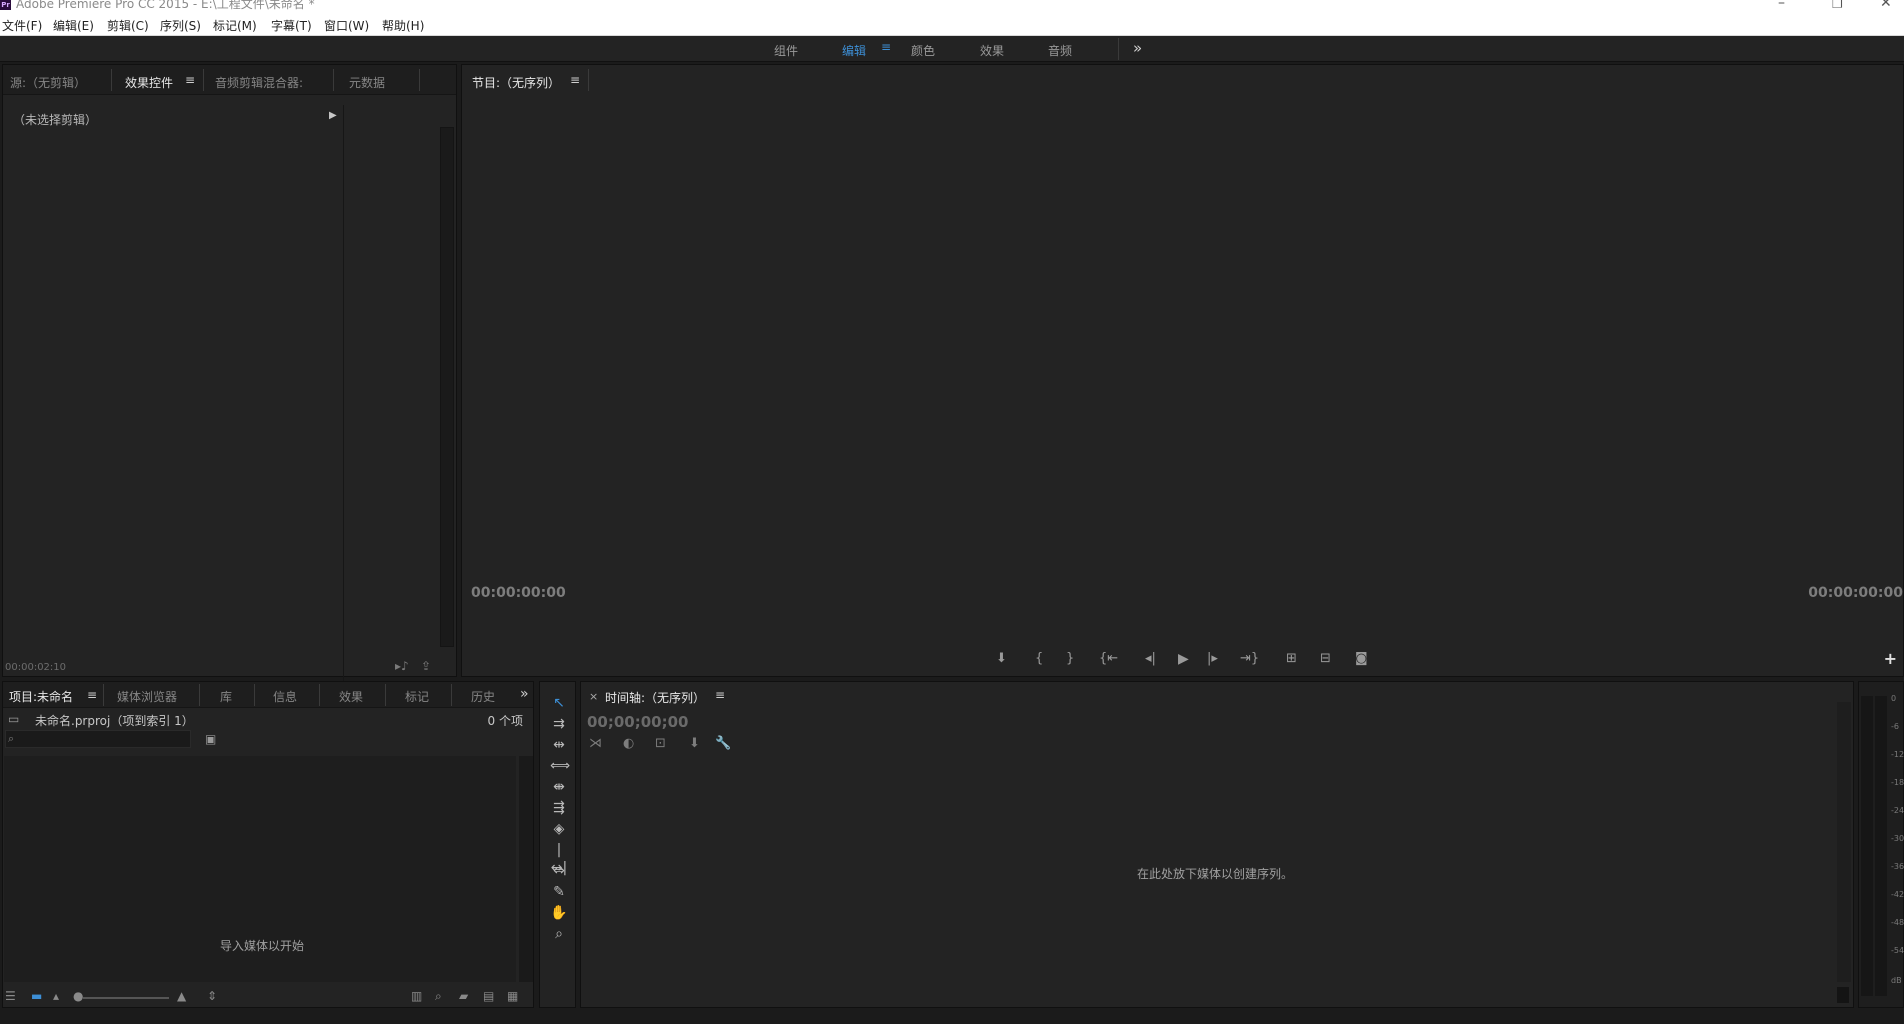  I want to click on nest-sequences-icon: ⋊, so click(595, 743).